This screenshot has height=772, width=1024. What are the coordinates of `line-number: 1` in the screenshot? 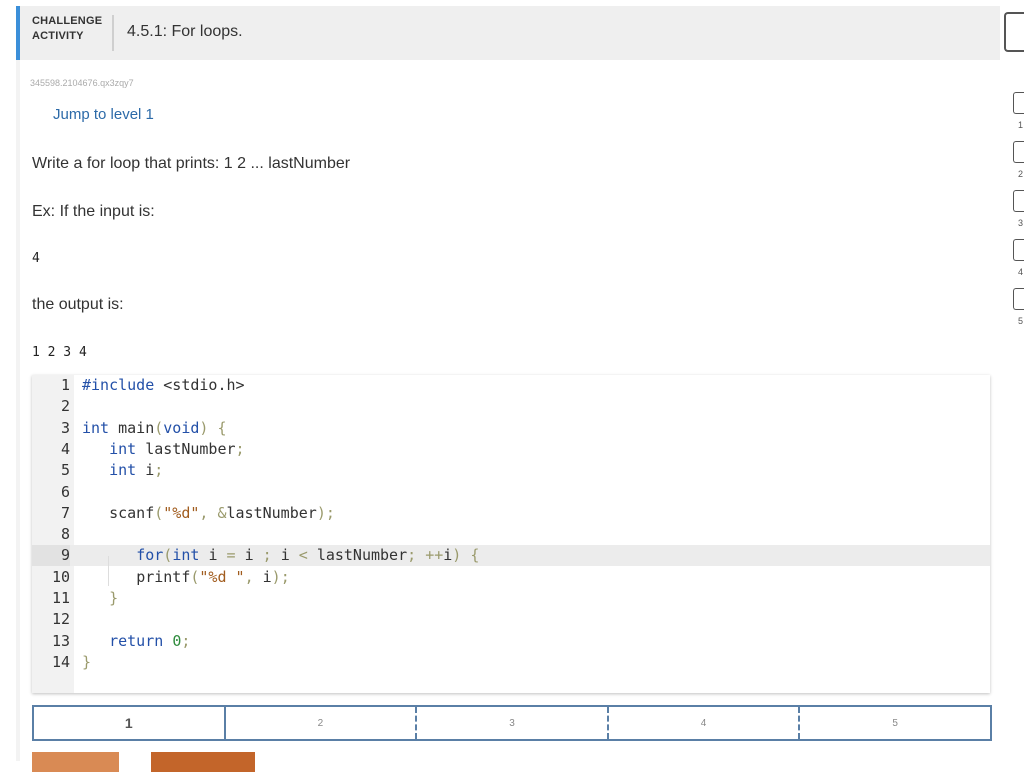 It's located at (65, 385).